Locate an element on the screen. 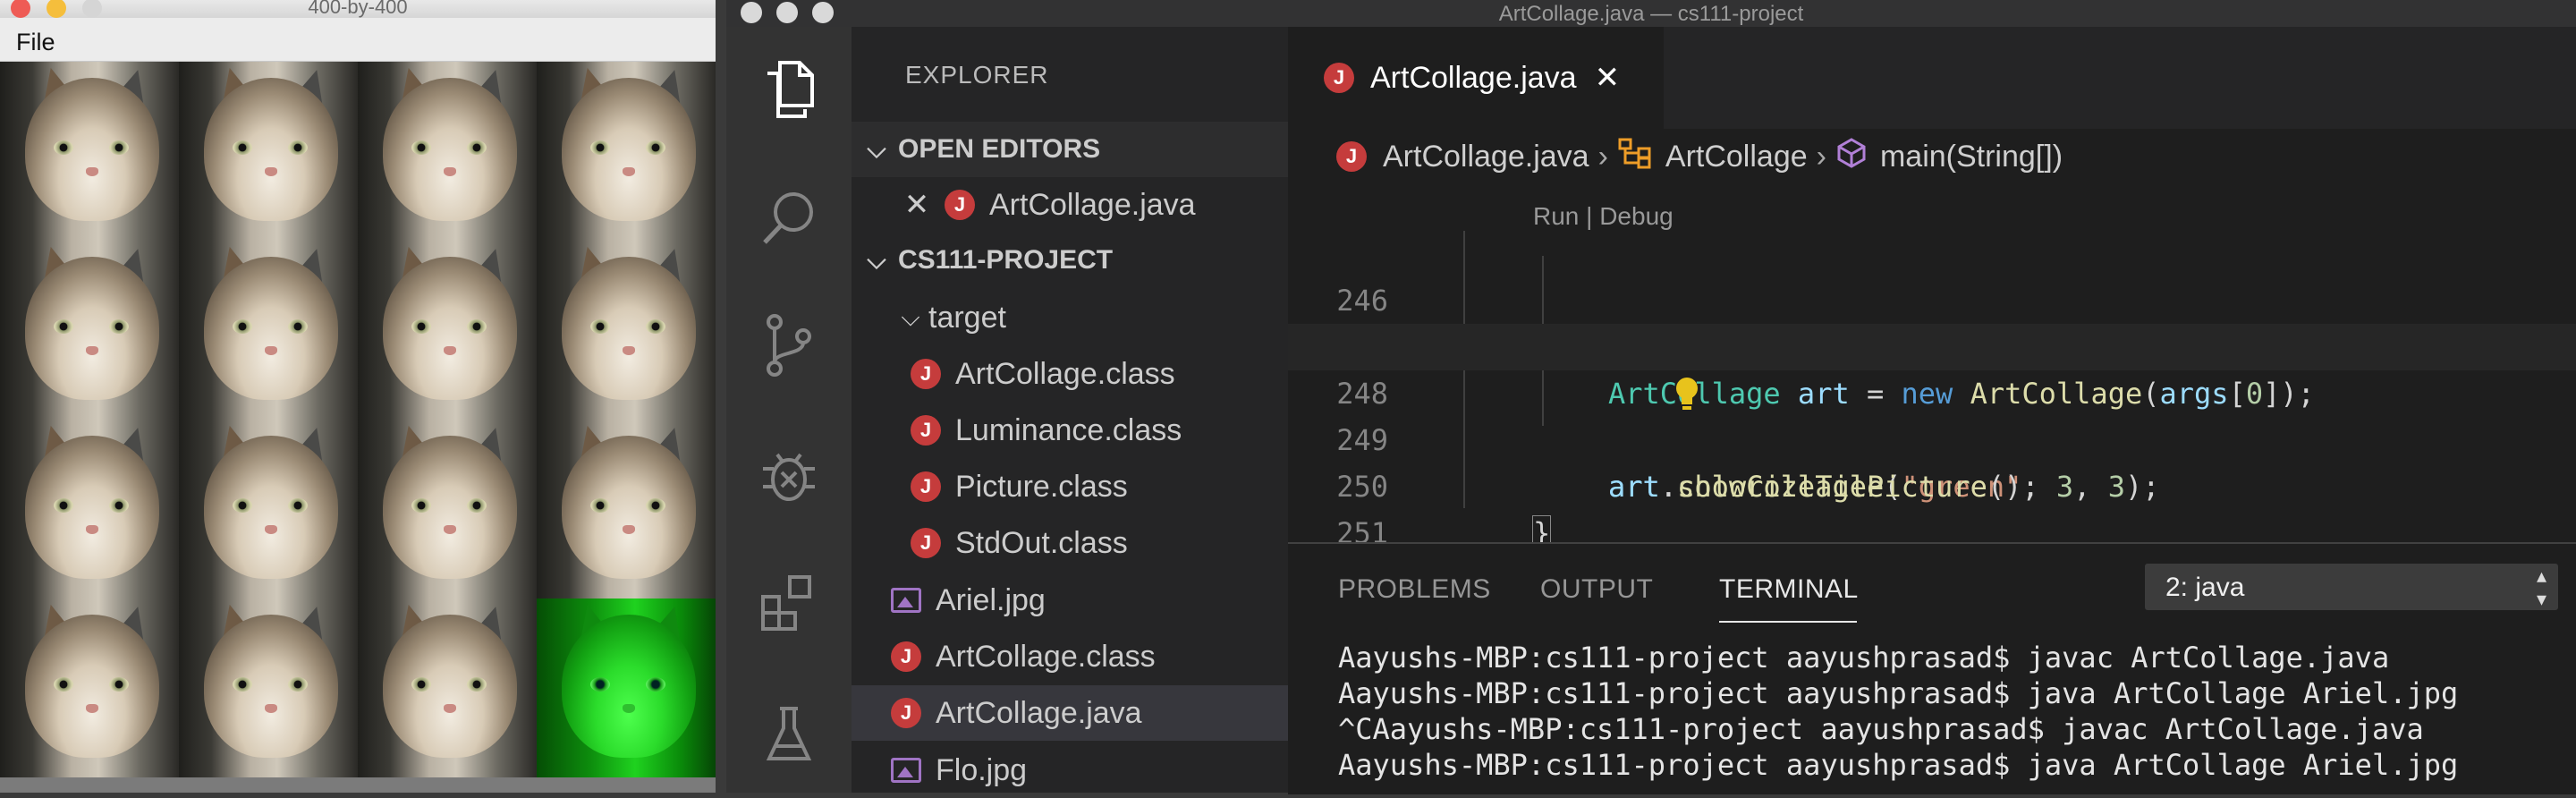 The image size is (2576, 798). chevron-right-icon: › is located at coordinates (1602, 157).